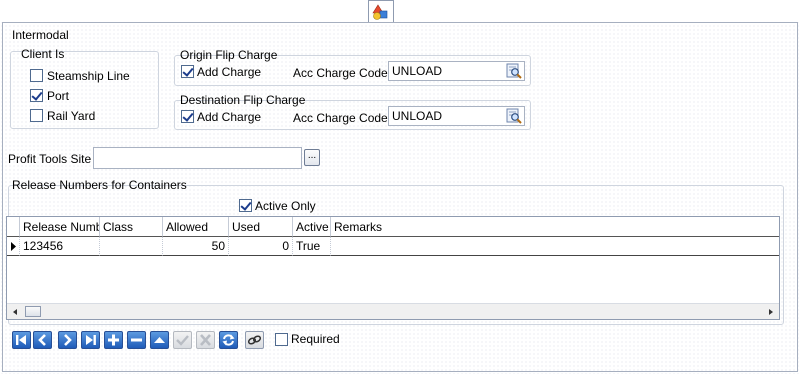 The height and width of the screenshot is (374, 800). Describe the element at coordinates (312, 227) in the screenshot. I see `column-header-active: Active` at that location.